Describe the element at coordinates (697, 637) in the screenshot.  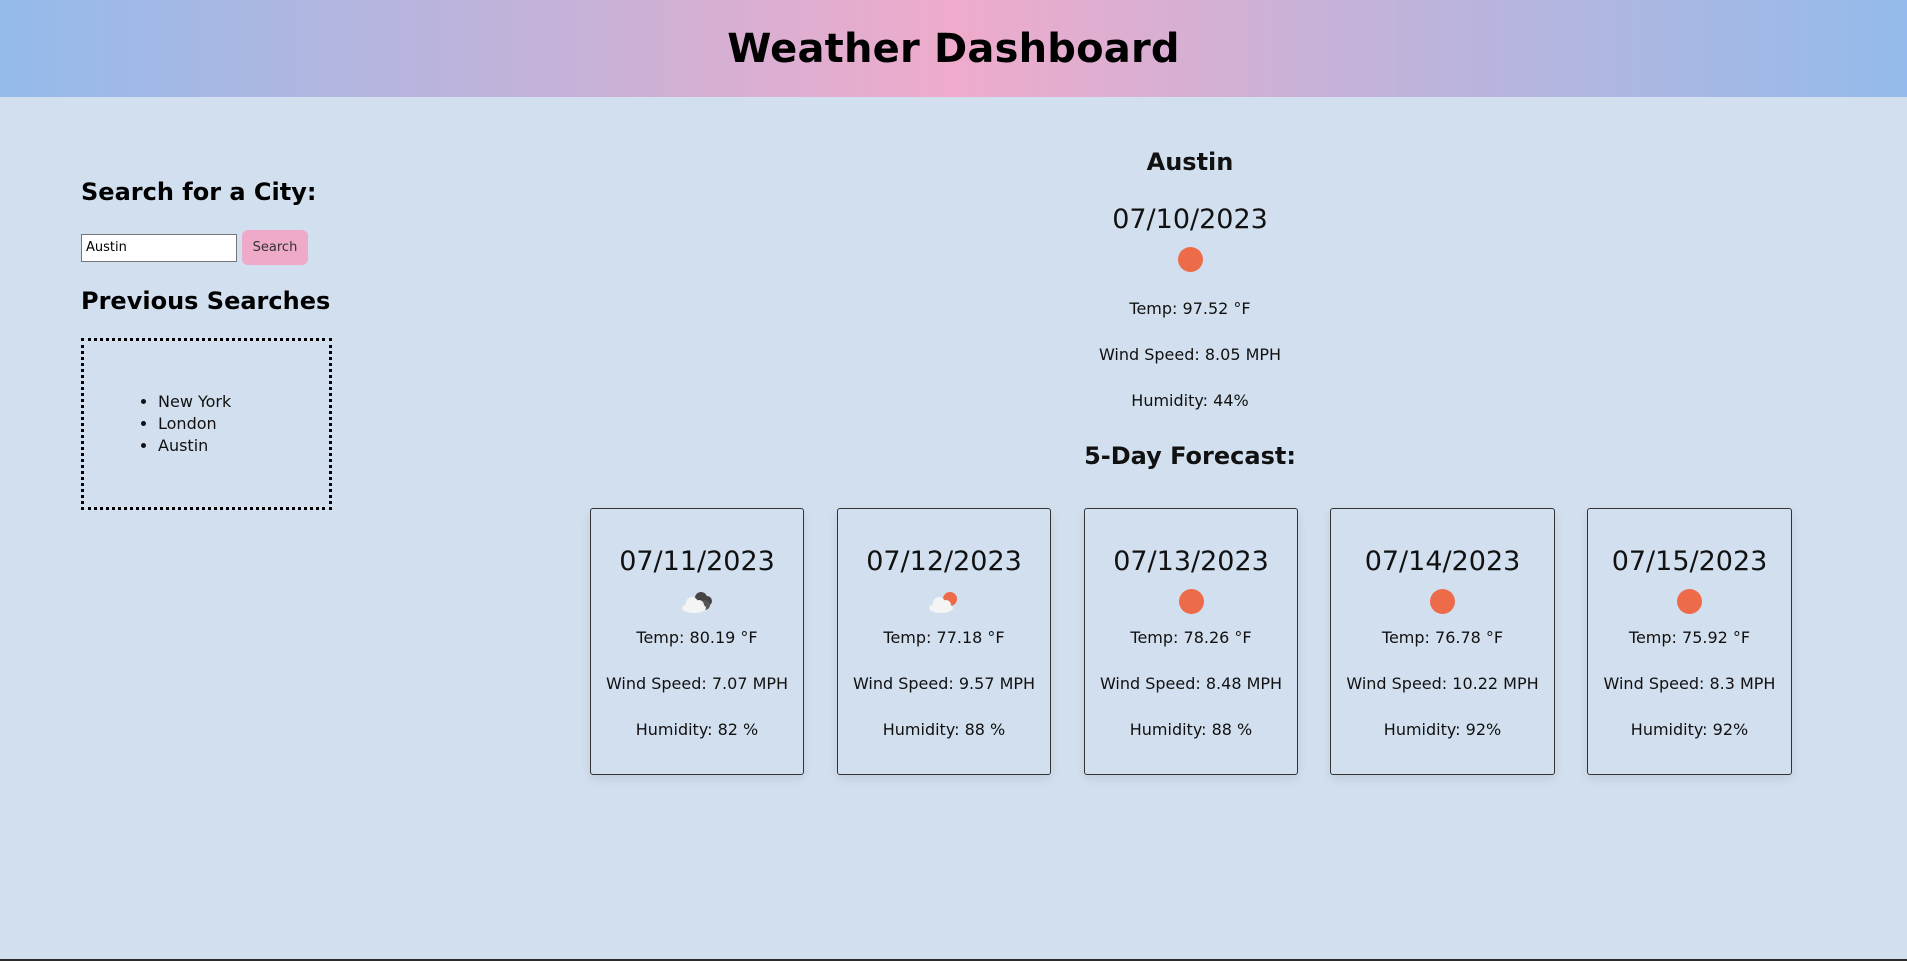
I see `forecast-temp: Temp: 80.19 °F` at that location.